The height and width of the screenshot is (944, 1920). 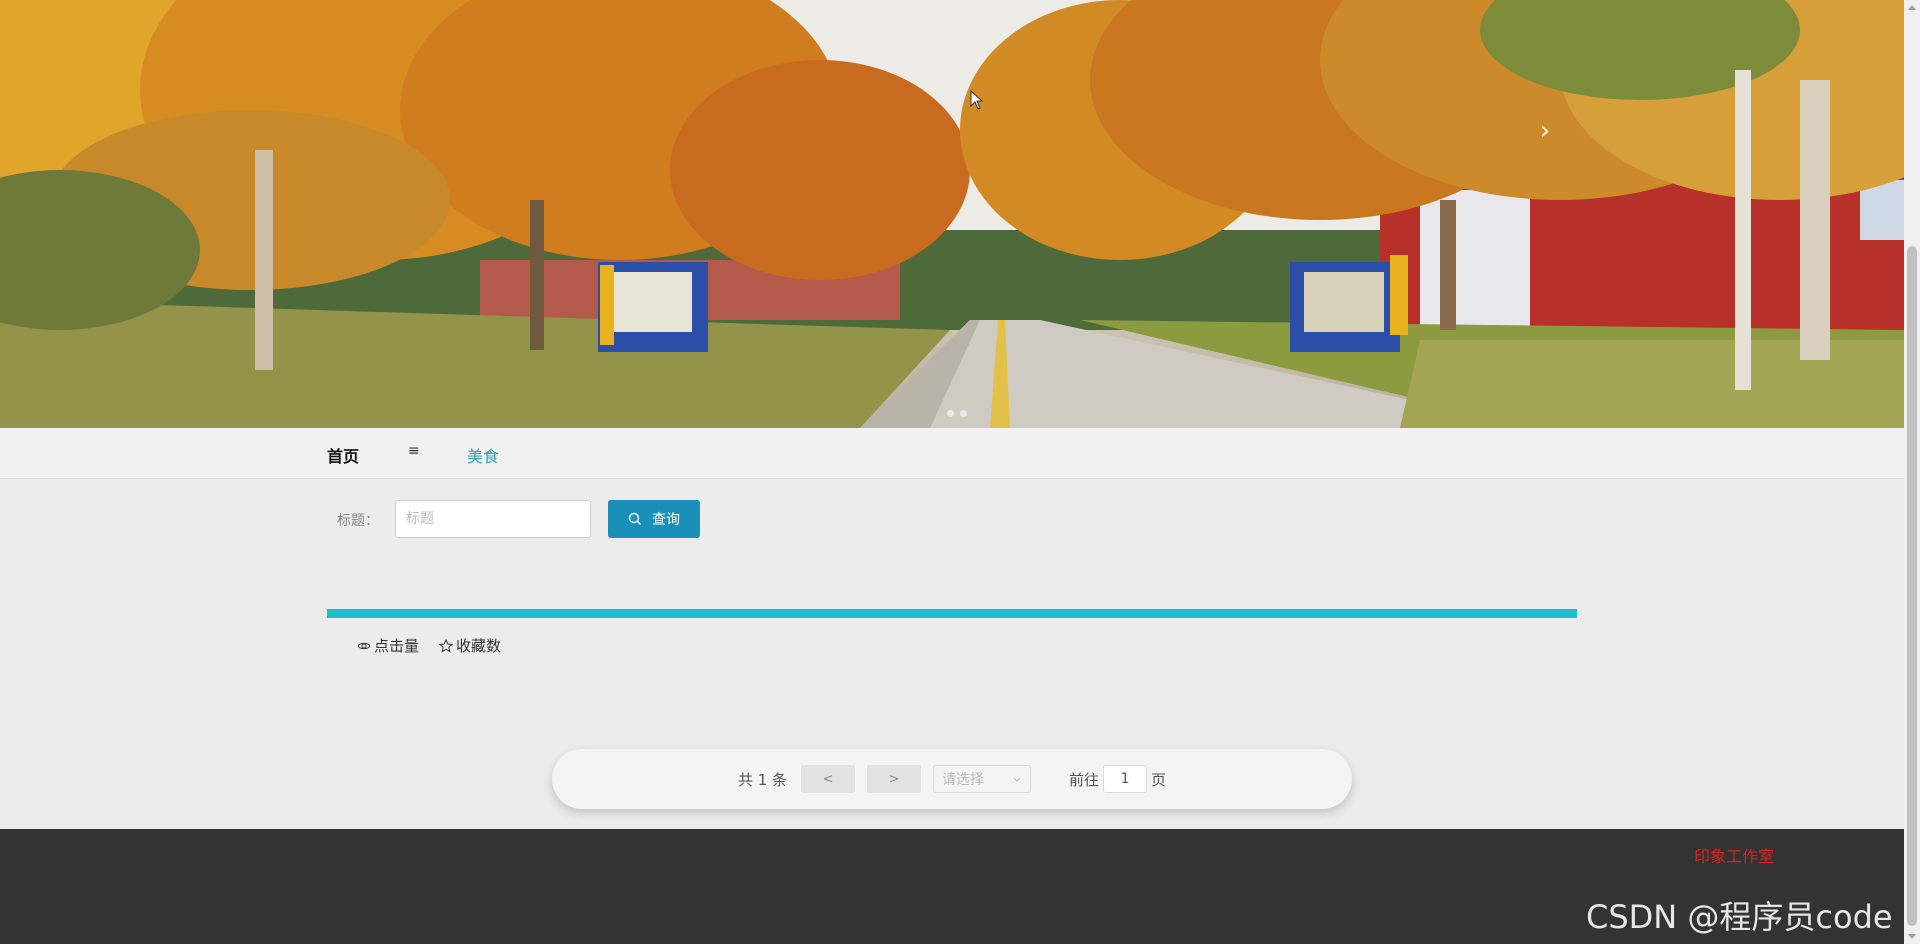 What do you see at coordinates (493, 519) in the screenshot?
I see `search-title-input` at bounding box center [493, 519].